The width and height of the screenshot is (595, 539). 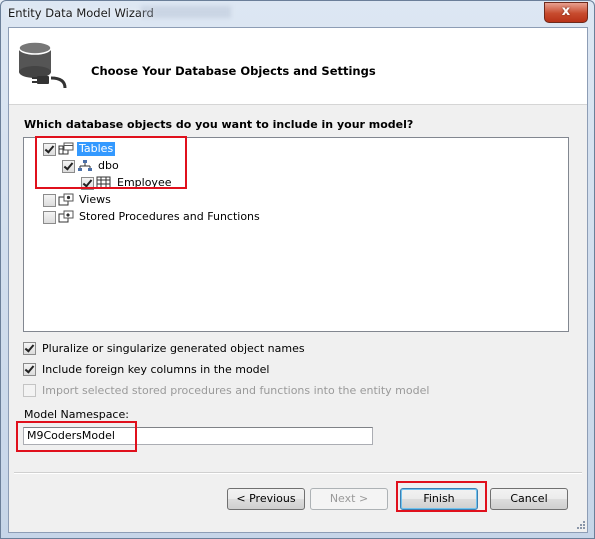 I want to click on previous-button: < Previous, so click(x=266, y=499).